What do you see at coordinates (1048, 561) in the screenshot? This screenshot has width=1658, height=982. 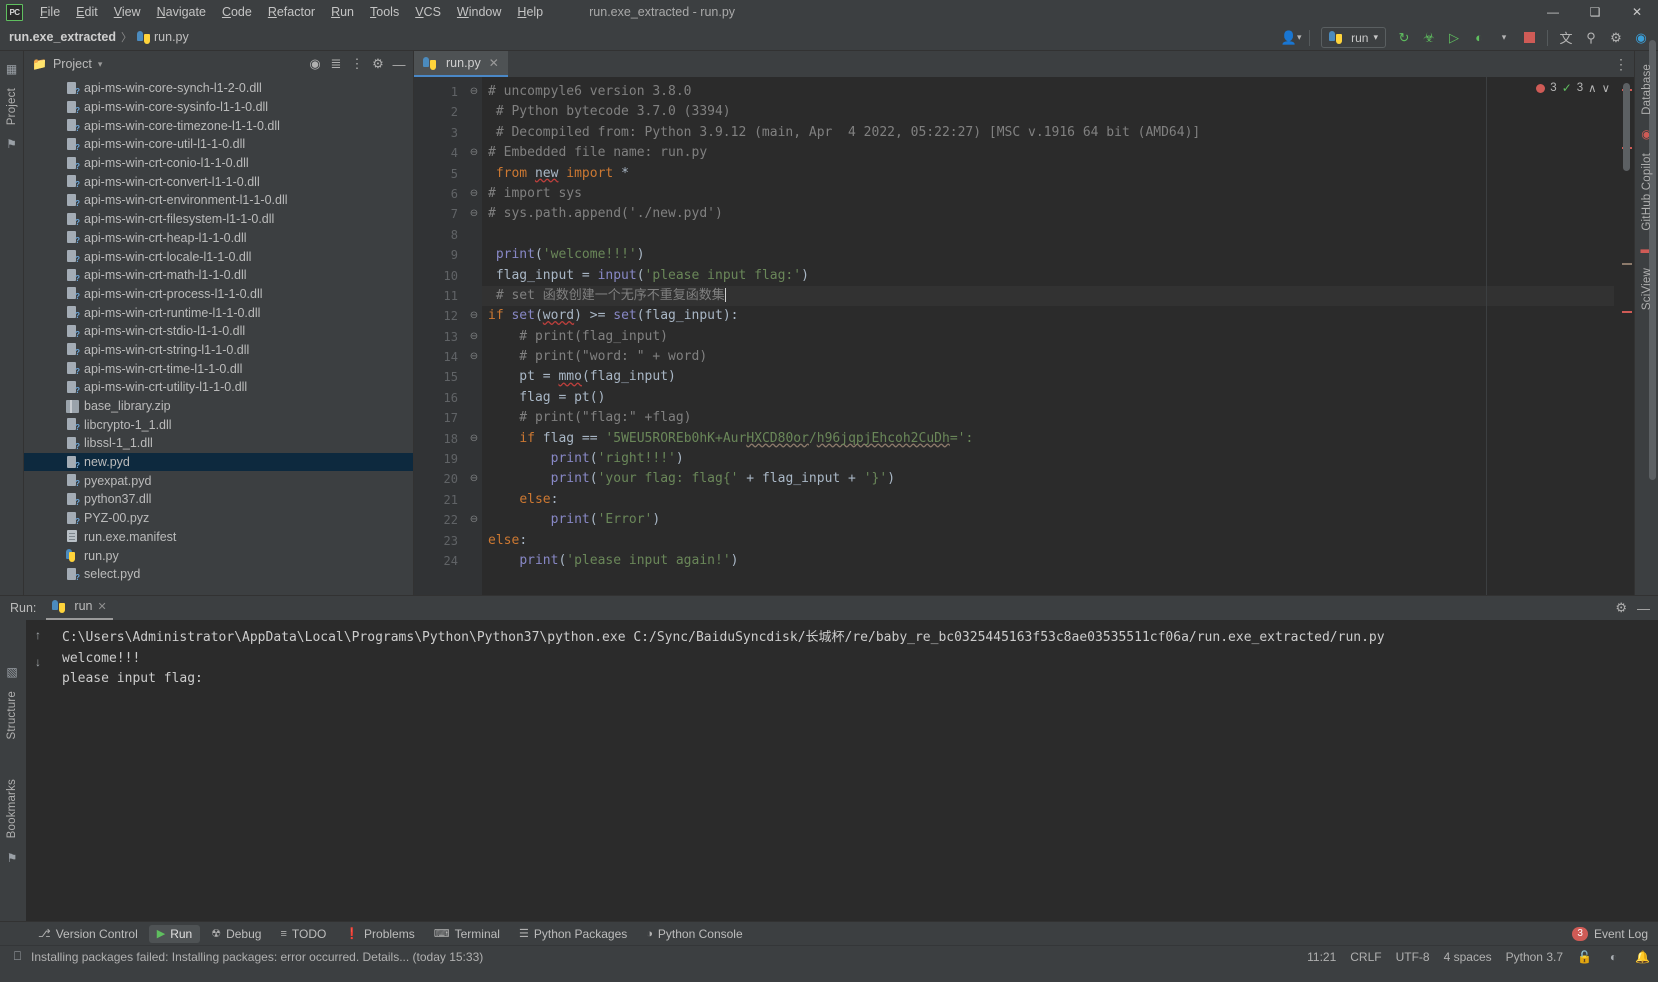 I see `code-line: print('please input again!')` at bounding box center [1048, 561].